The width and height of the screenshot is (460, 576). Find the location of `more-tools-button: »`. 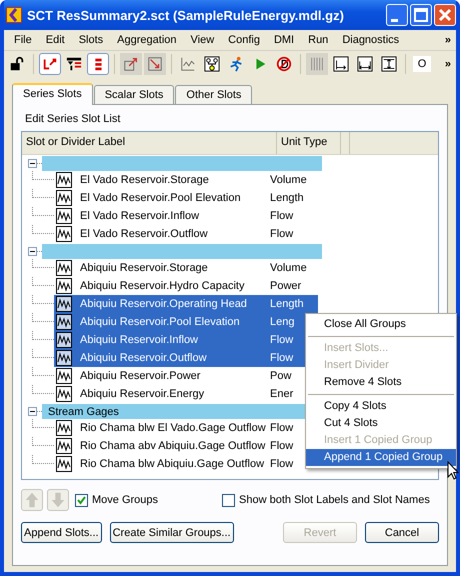

more-tools-button: » is located at coordinates (450, 64).